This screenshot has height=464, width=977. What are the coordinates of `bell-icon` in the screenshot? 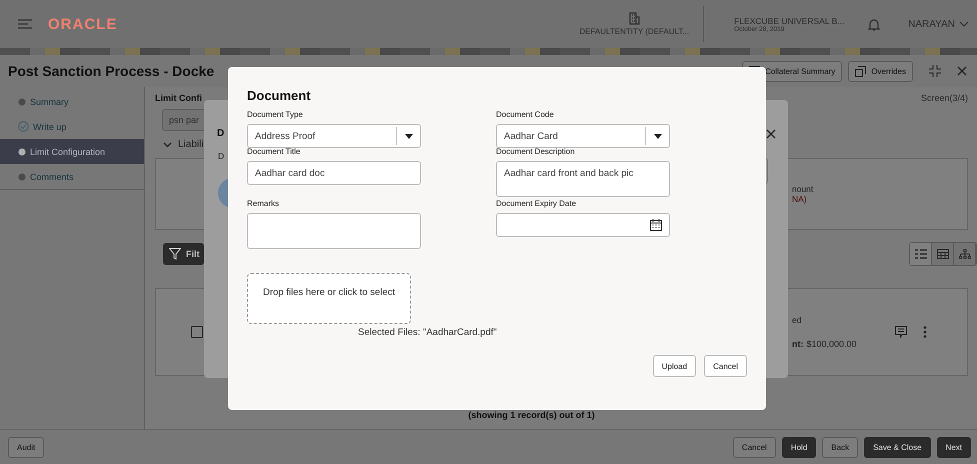 It's located at (874, 24).